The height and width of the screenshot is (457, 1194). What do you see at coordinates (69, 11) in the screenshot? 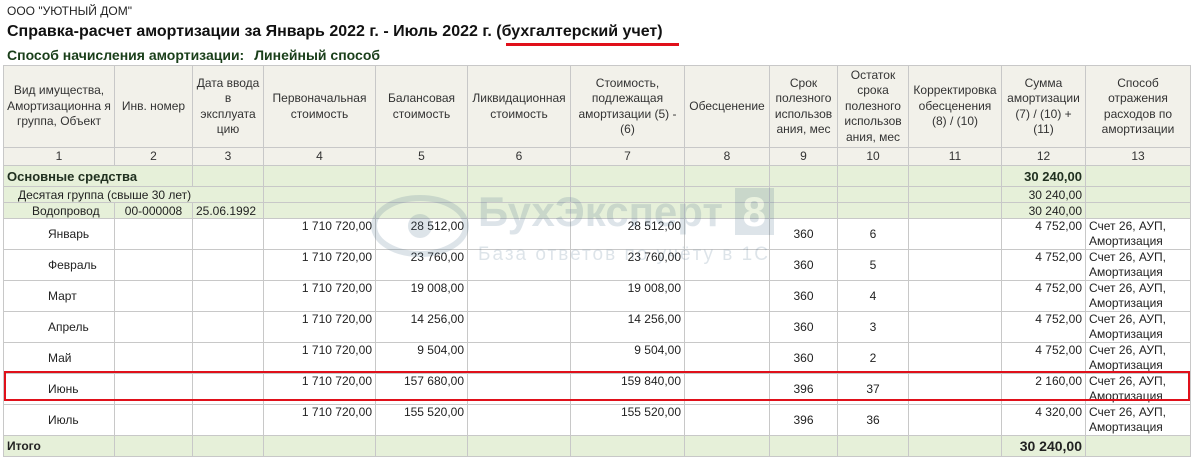
I see `organization-name: ООО "УЮТНЫЙ ДОМ"` at bounding box center [69, 11].